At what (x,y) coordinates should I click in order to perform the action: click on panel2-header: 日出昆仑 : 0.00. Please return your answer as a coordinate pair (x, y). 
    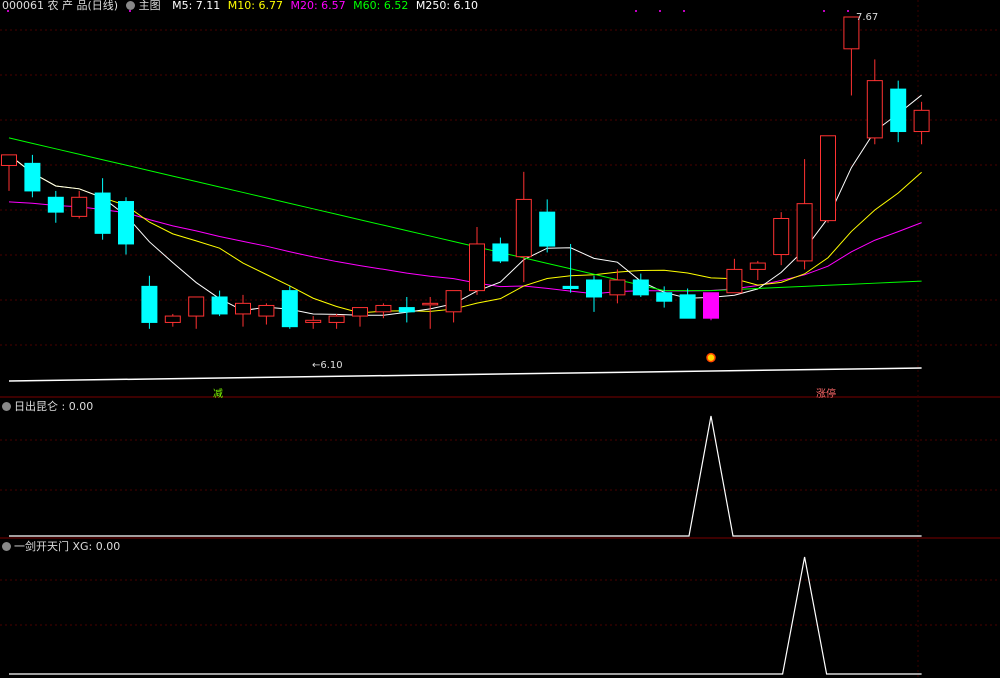
    Looking at the image, I should click on (47, 406).